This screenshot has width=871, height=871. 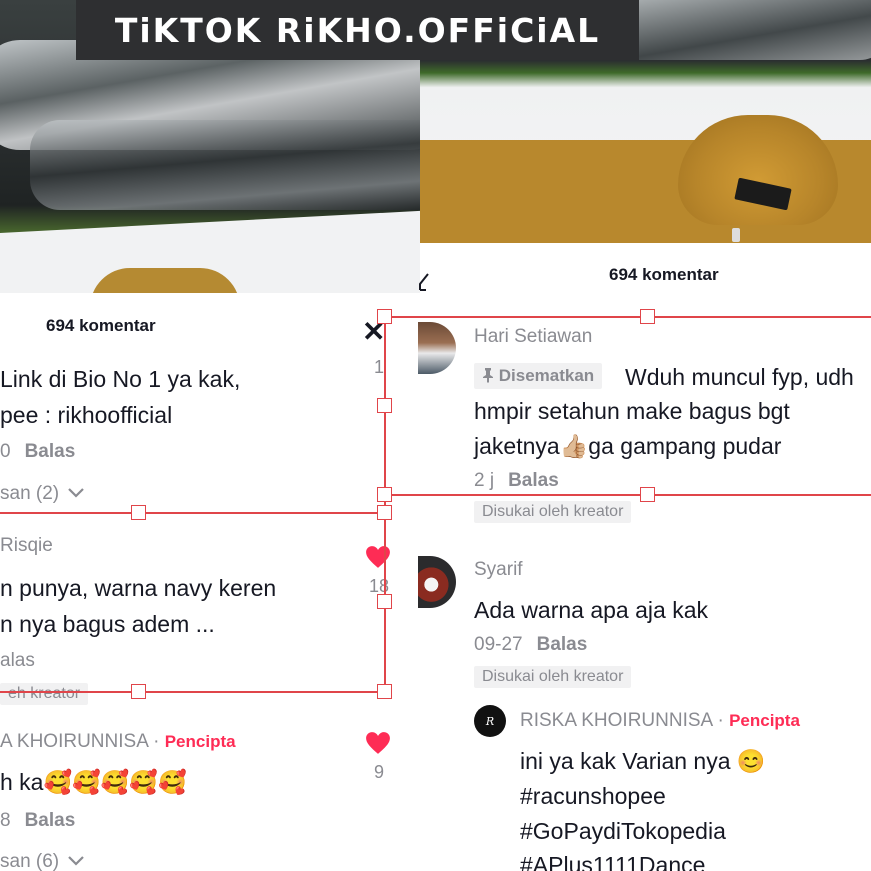 What do you see at coordinates (591, 610) in the screenshot?
I see `comment-text: Ada warna apa aja kak` at bounding box center [591, 610].